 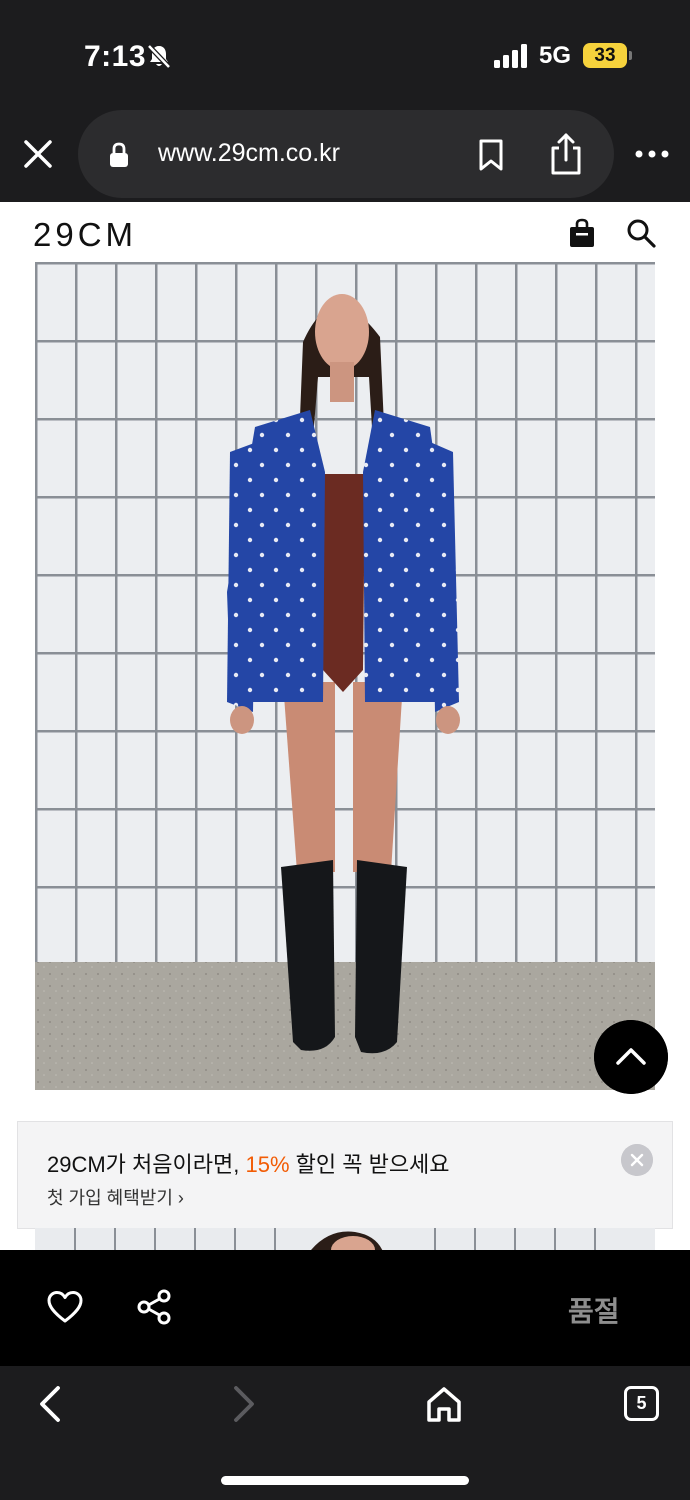 I want to click on status-time: 7:13, so click(x=115, y=56).